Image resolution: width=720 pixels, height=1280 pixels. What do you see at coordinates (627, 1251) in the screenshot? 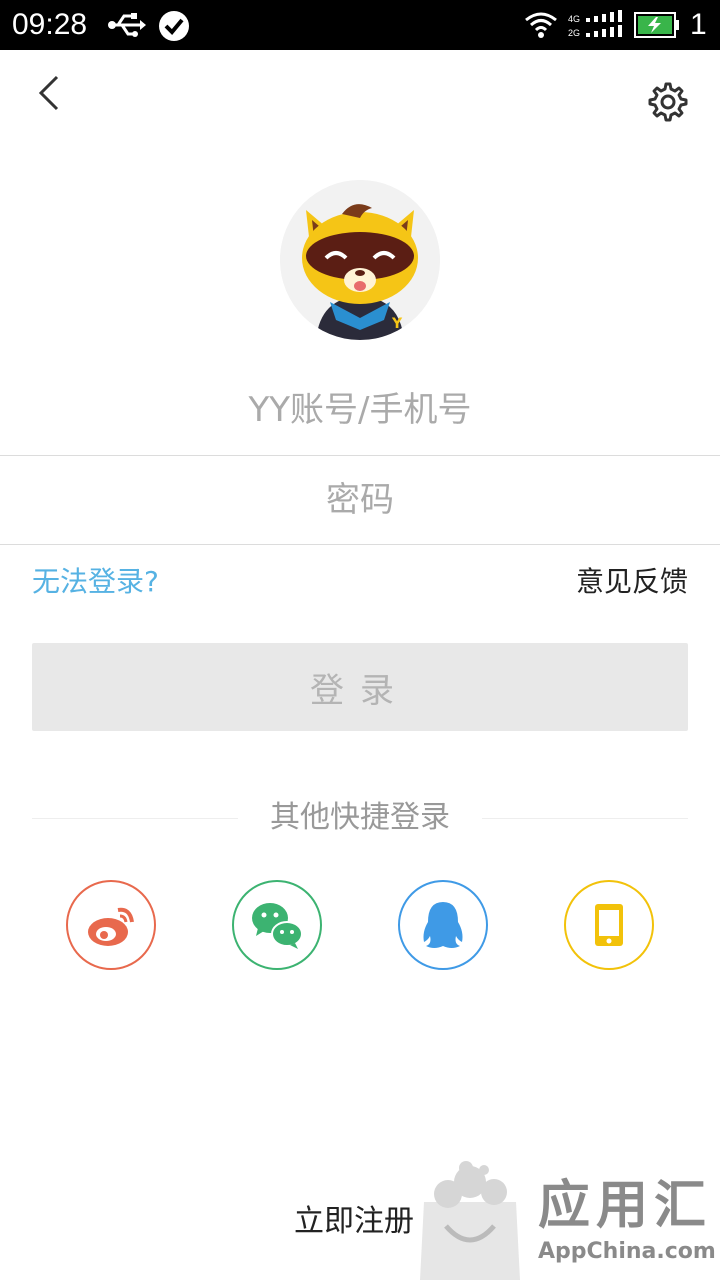
I see `watermark-subtitle: AppChina.com` at bounding box center [627, 1251].